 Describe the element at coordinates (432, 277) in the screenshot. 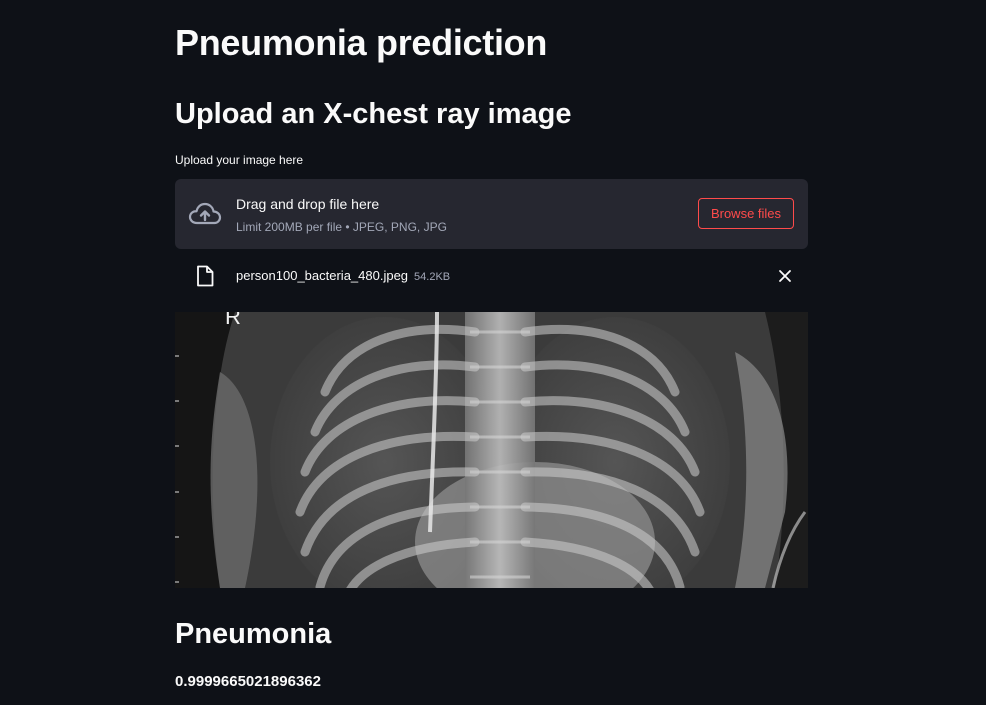

I see `file-size: 54.2KB` at that location.